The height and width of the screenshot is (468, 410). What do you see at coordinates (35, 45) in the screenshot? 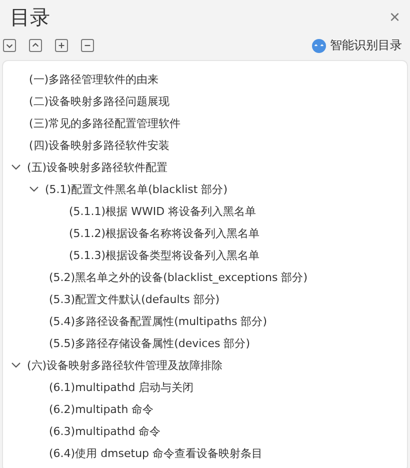
I see `collapse-button` at bounding box center [35, 45].